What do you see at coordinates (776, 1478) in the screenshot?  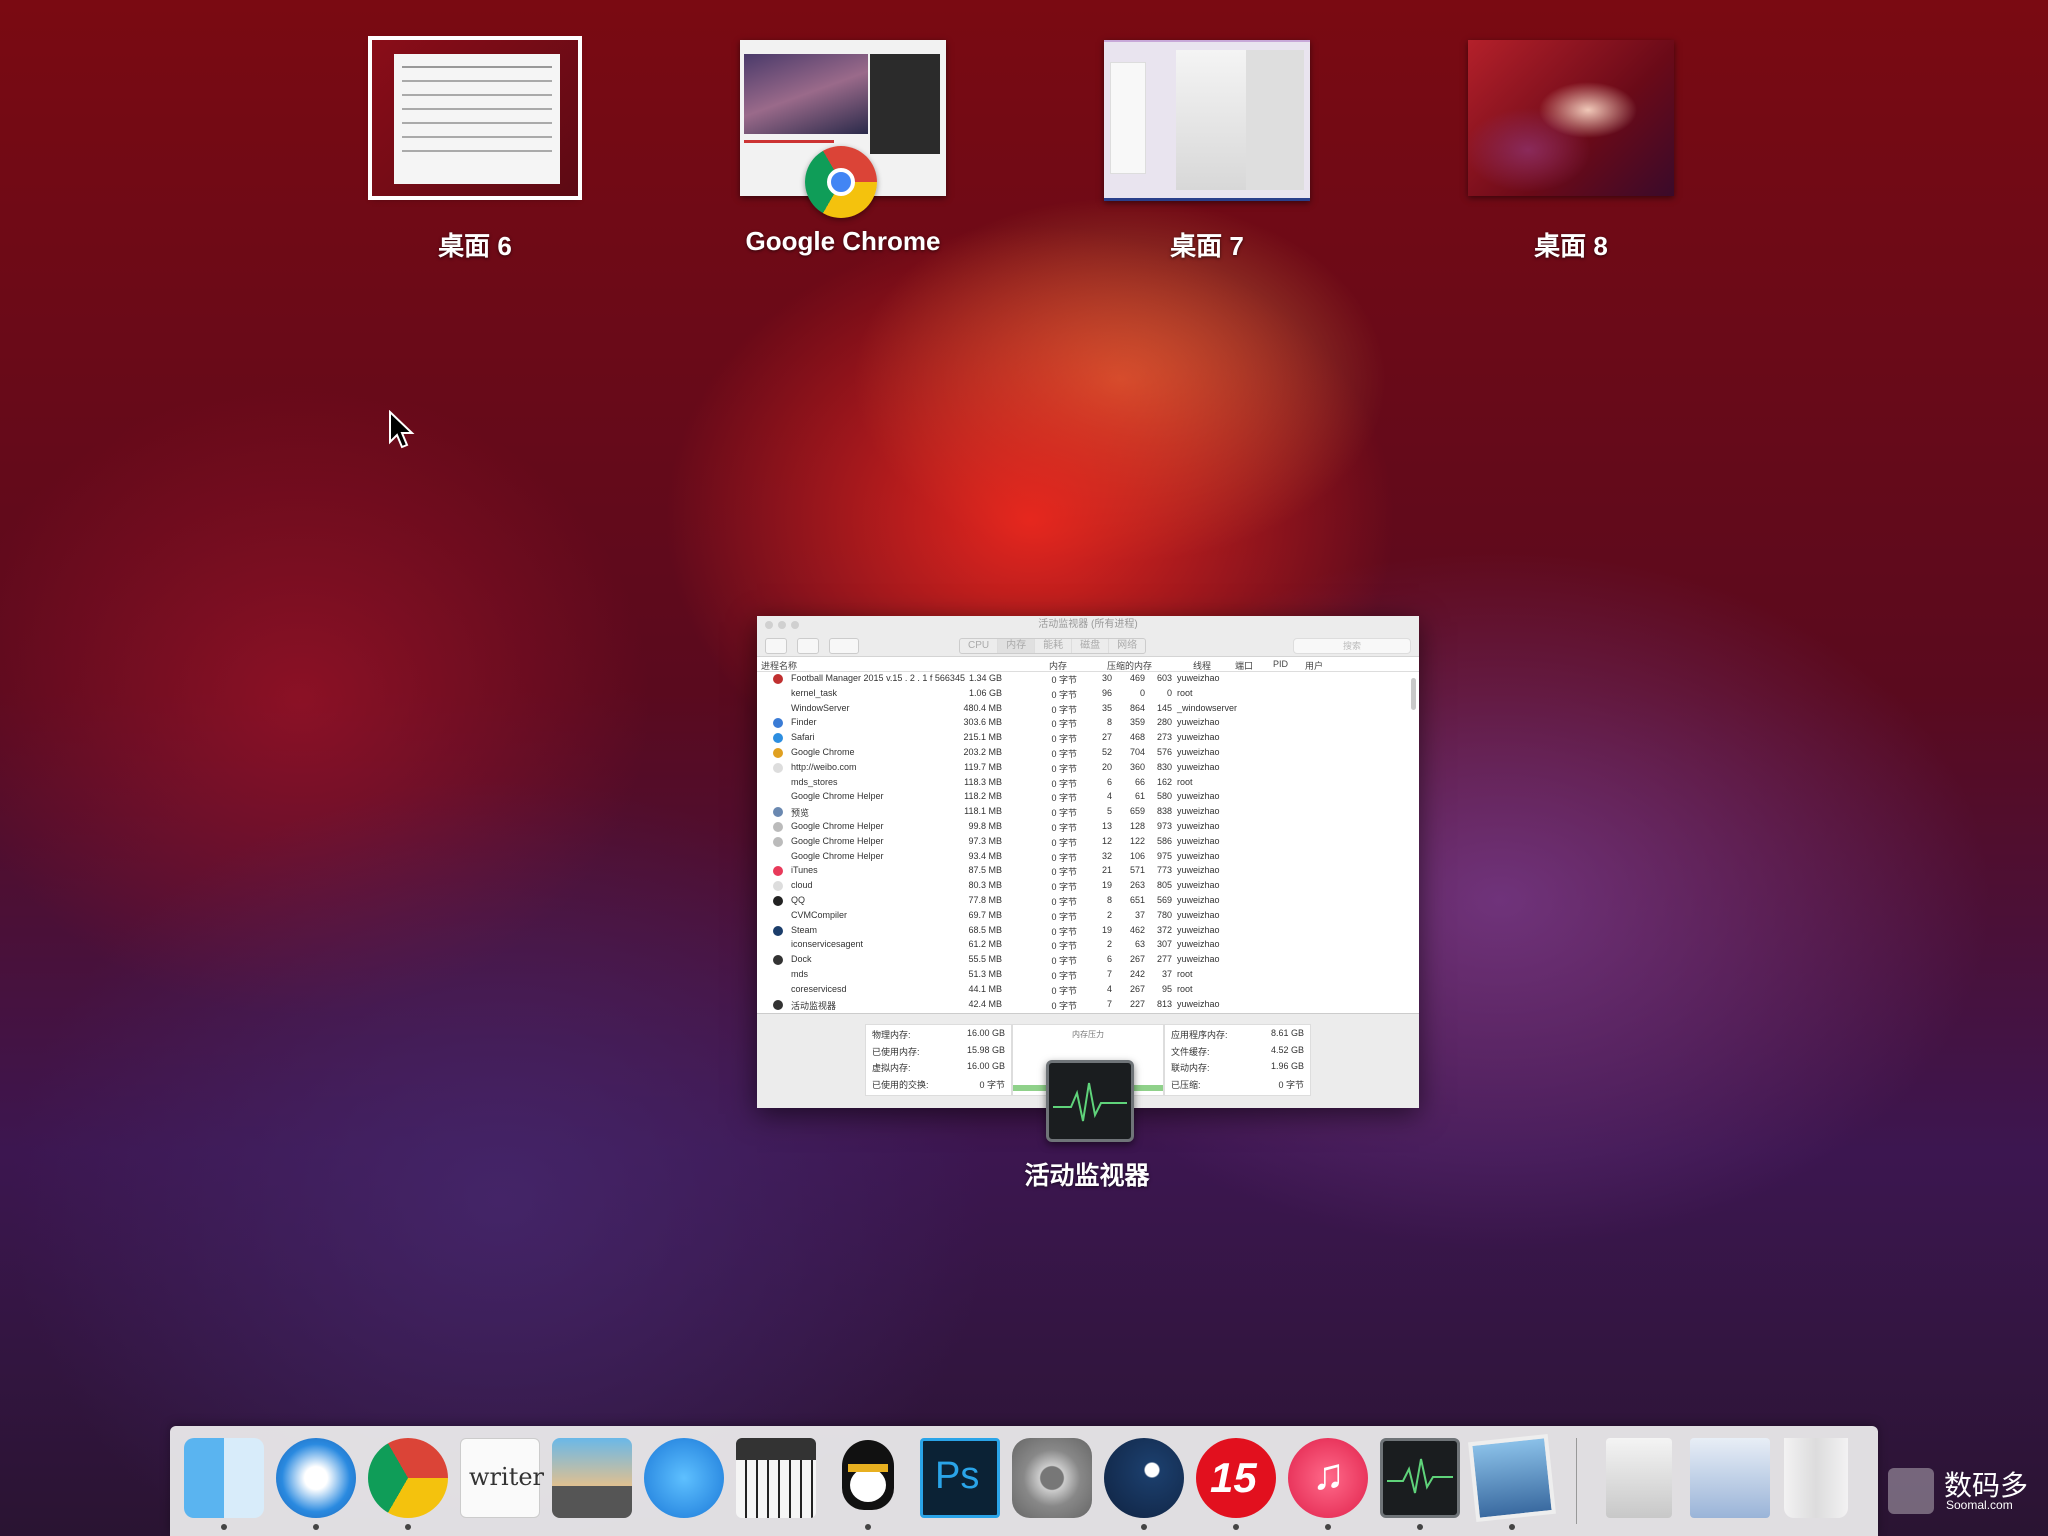 I see `piano-icon` at bounding box center [776, 1478].